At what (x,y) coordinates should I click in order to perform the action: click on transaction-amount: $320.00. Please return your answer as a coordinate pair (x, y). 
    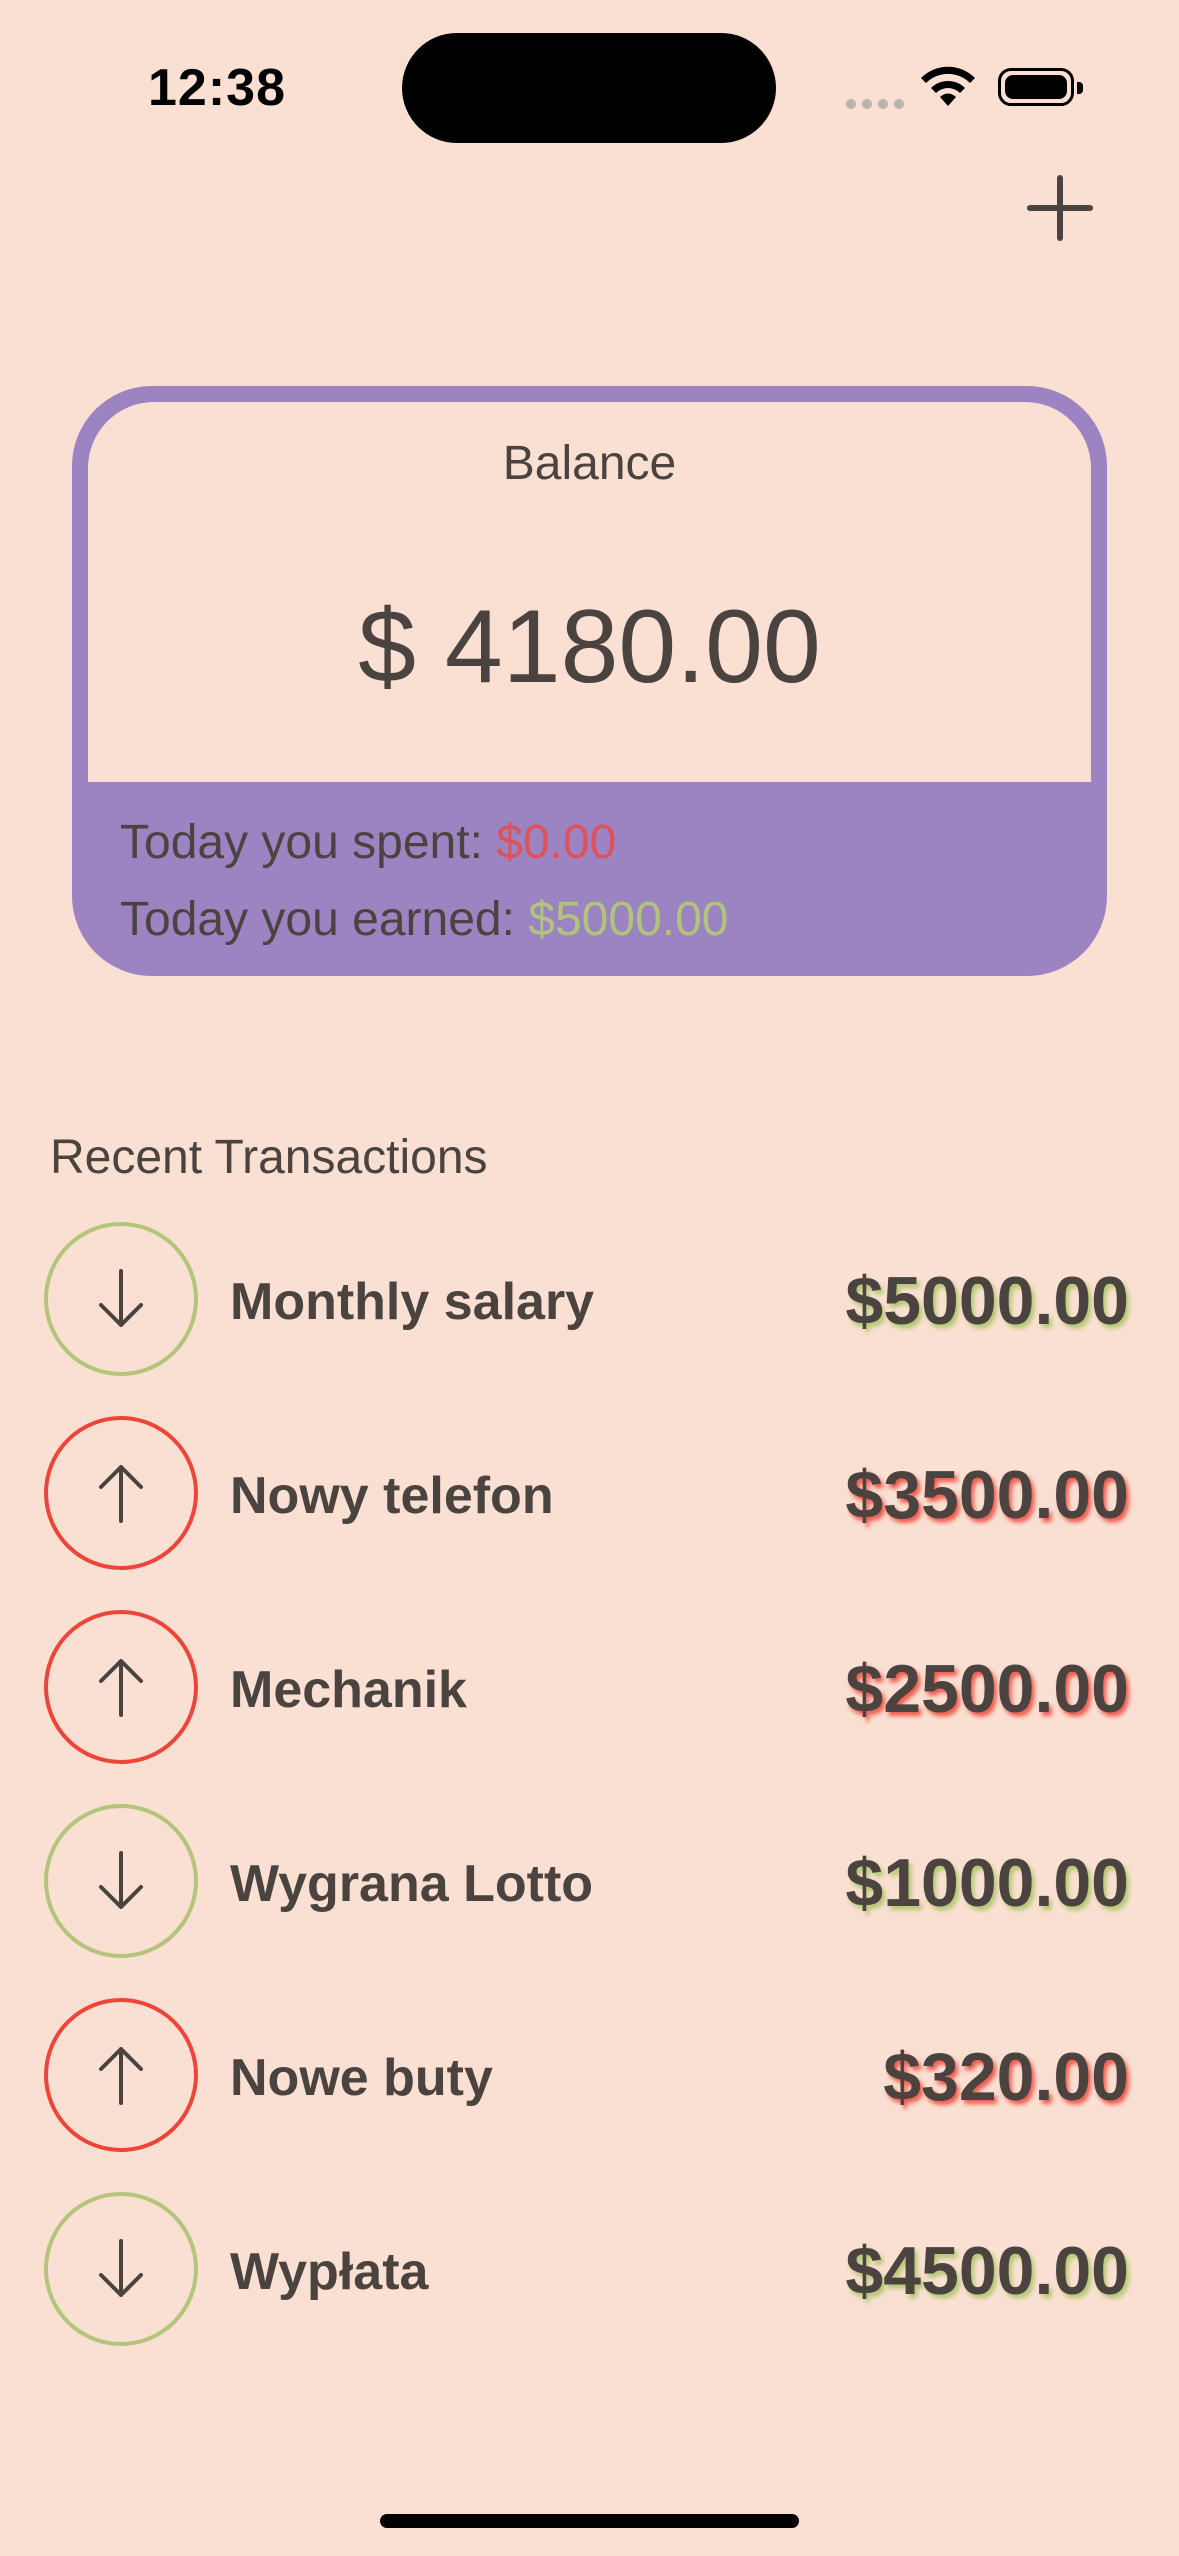
    Looking at the image, I should click on (1006, 2077).